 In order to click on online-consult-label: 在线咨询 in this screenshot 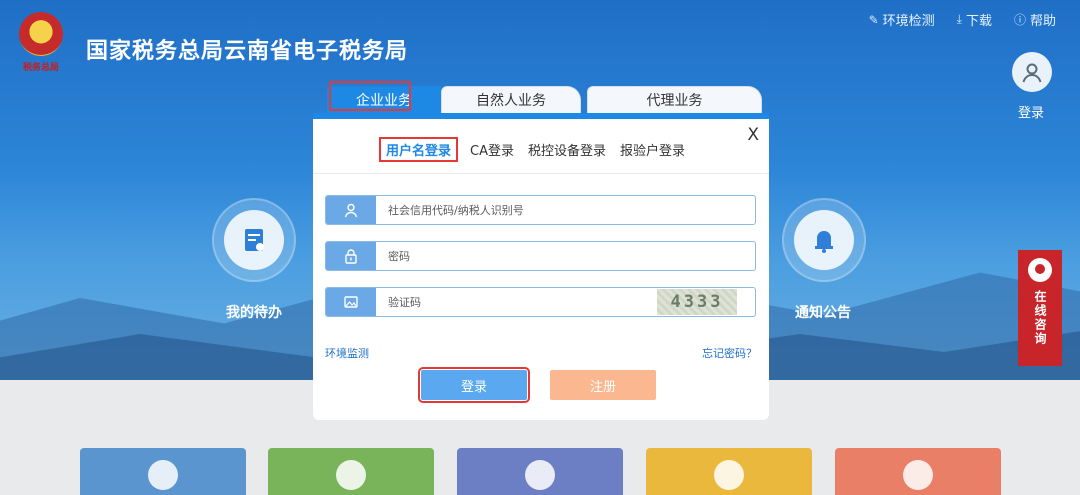, I will do `click(1040, 318)`.